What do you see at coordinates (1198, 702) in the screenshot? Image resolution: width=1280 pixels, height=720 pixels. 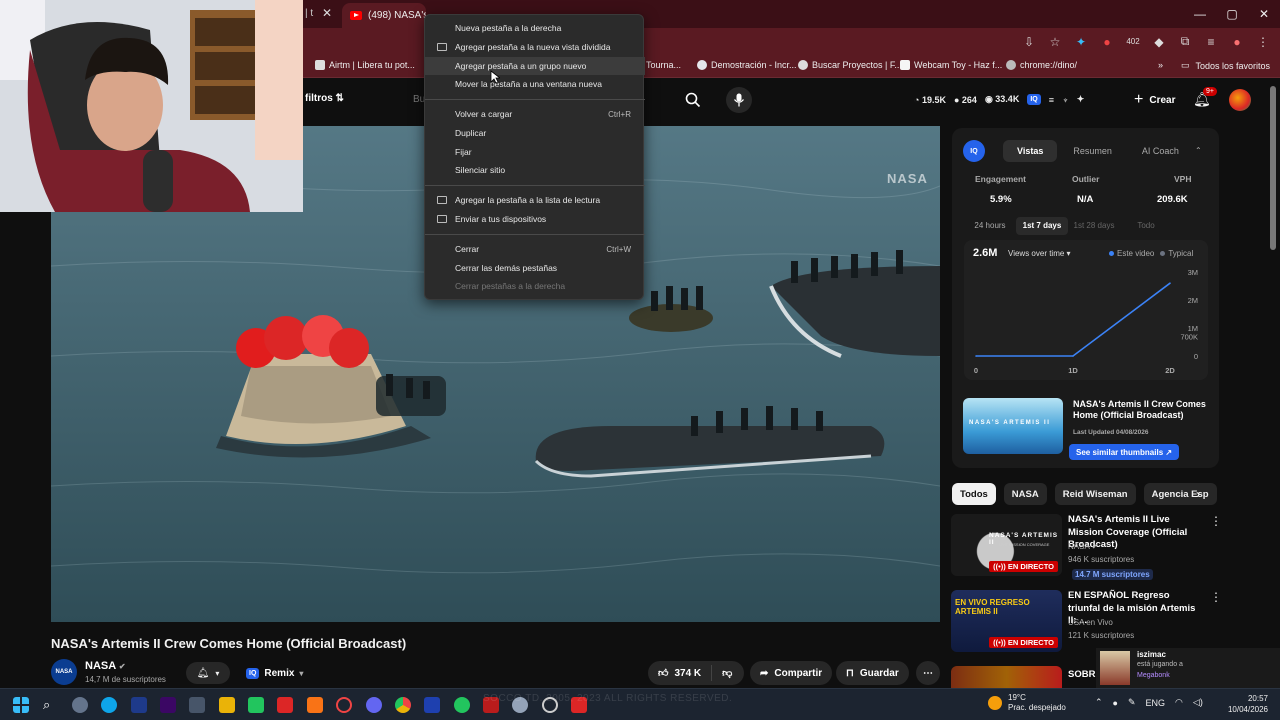 I see `volume-icon: ◁)` at bounding box center [1198, 702].